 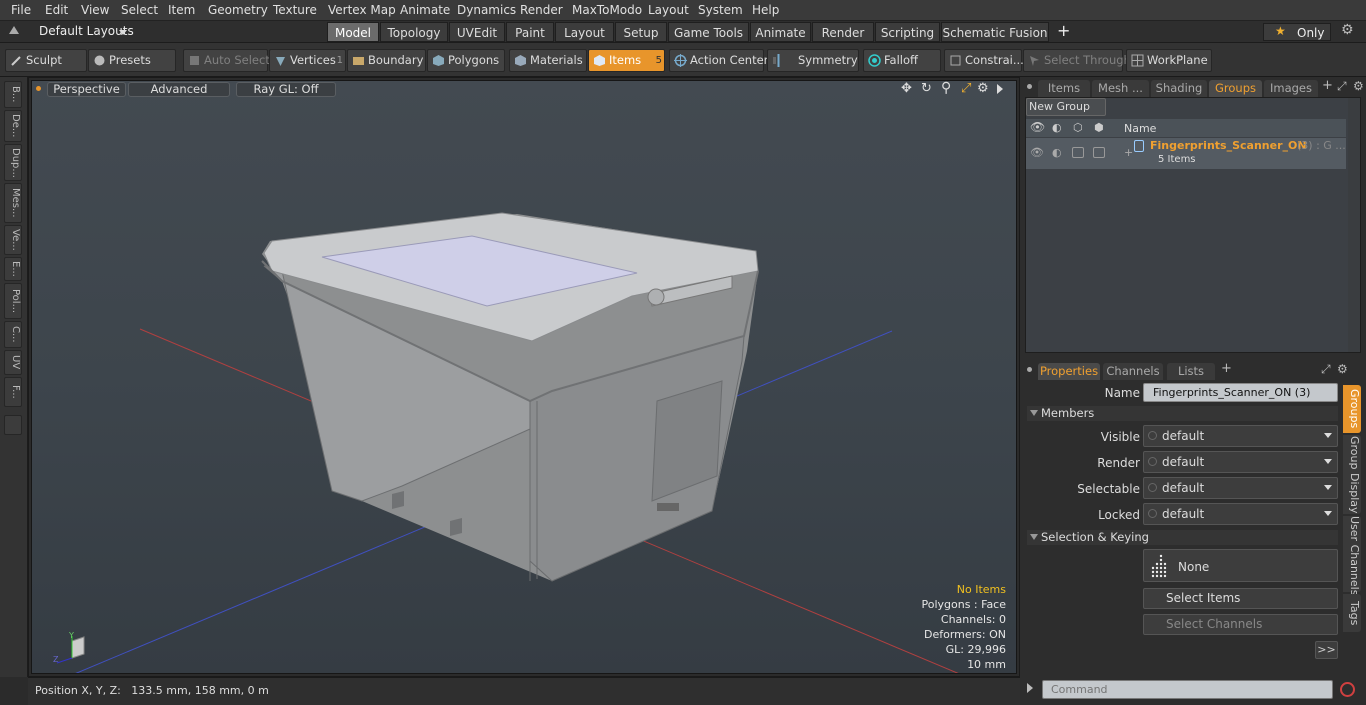 What do you see at coordinates (843, 32) in the screenshot?
I see `tab-render: Render` at bounding box center [843, 32].